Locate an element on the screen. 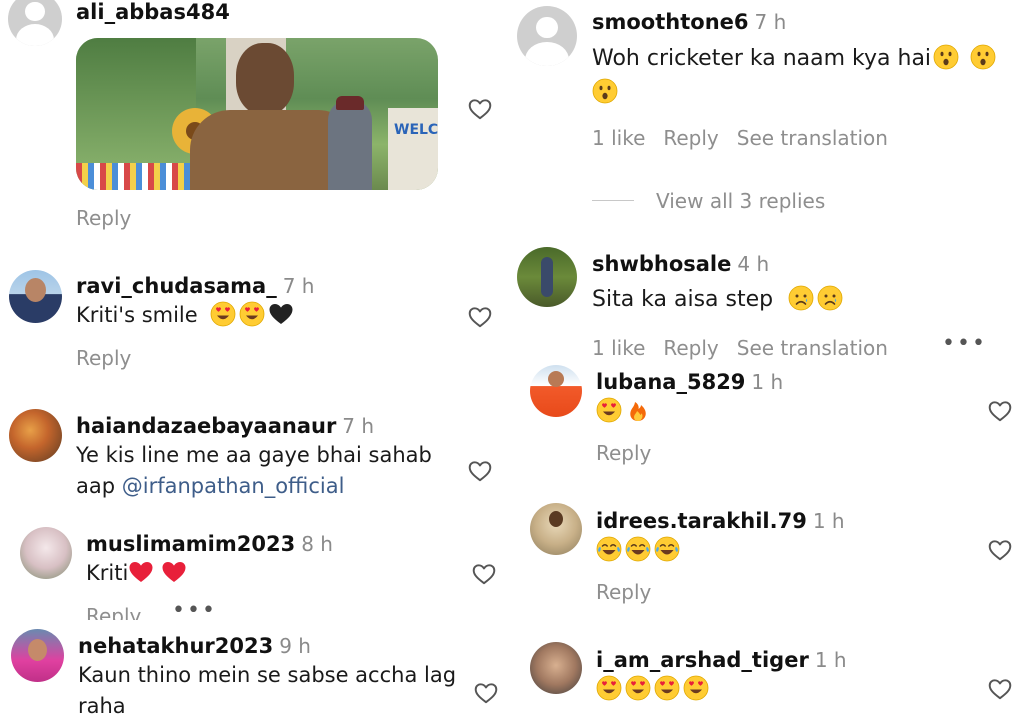 This screenshot has width=1024, height=722. comment-text: Kaun thino mein se sabse accha lag raha is located at coordinates (267, 690).